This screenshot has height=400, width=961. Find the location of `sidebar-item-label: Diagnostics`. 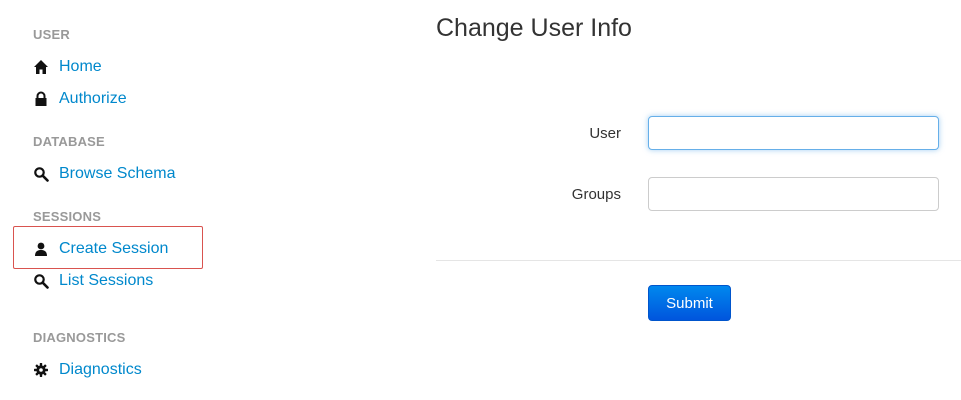

sidebar-item-label: Diagnostics is located at coordinates (100, 369).